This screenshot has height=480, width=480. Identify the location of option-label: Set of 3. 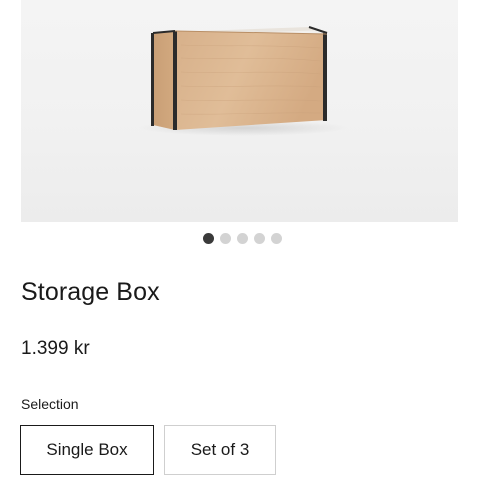
(220, 449).